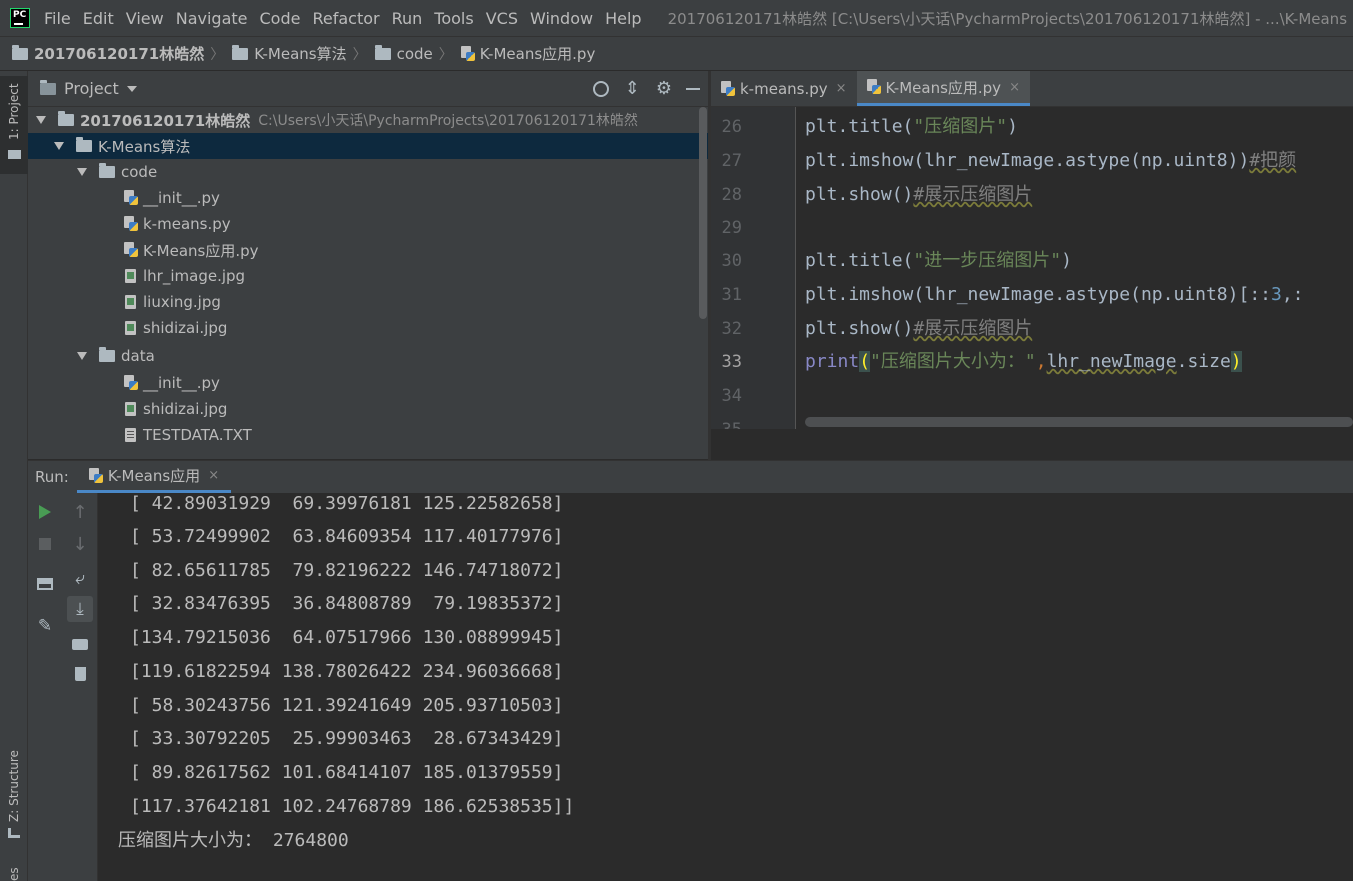  Describe the element at coordinates (664, 88) in the screenshot. I see `gear-icon: ⚙` at that location.